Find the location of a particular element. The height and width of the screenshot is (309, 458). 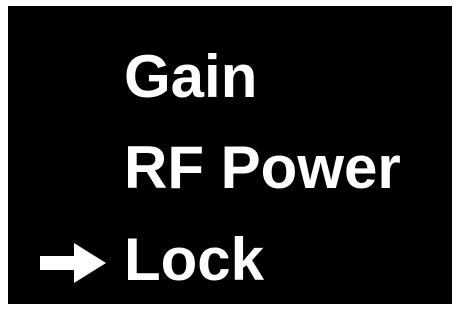

menu-item-label: Lock is located at coordinates (194, 259).